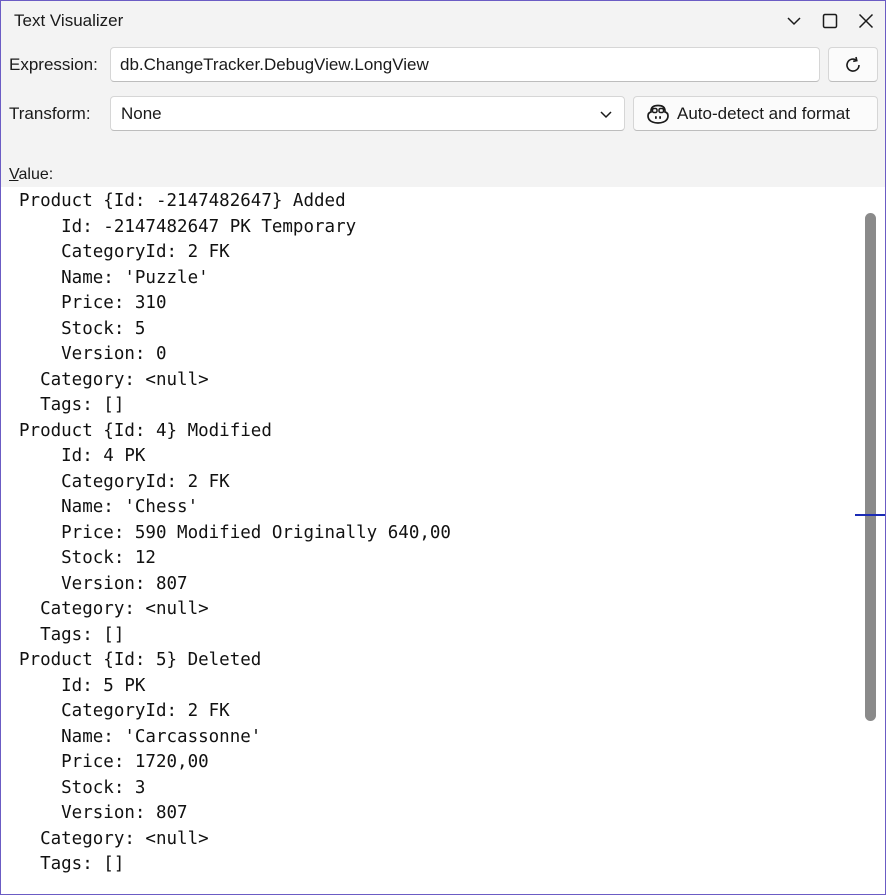 The image size is (886, 895). I want to click on refresh-button, so click(853, 64).